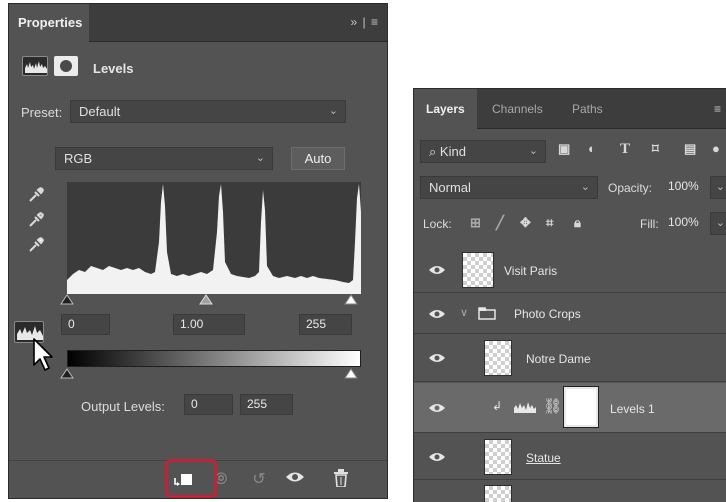 The width and height of the screenshot is (726, 502). I want to click on filter-kind-dropdown: ⌕ Kind ⌄, so click(483, 151).